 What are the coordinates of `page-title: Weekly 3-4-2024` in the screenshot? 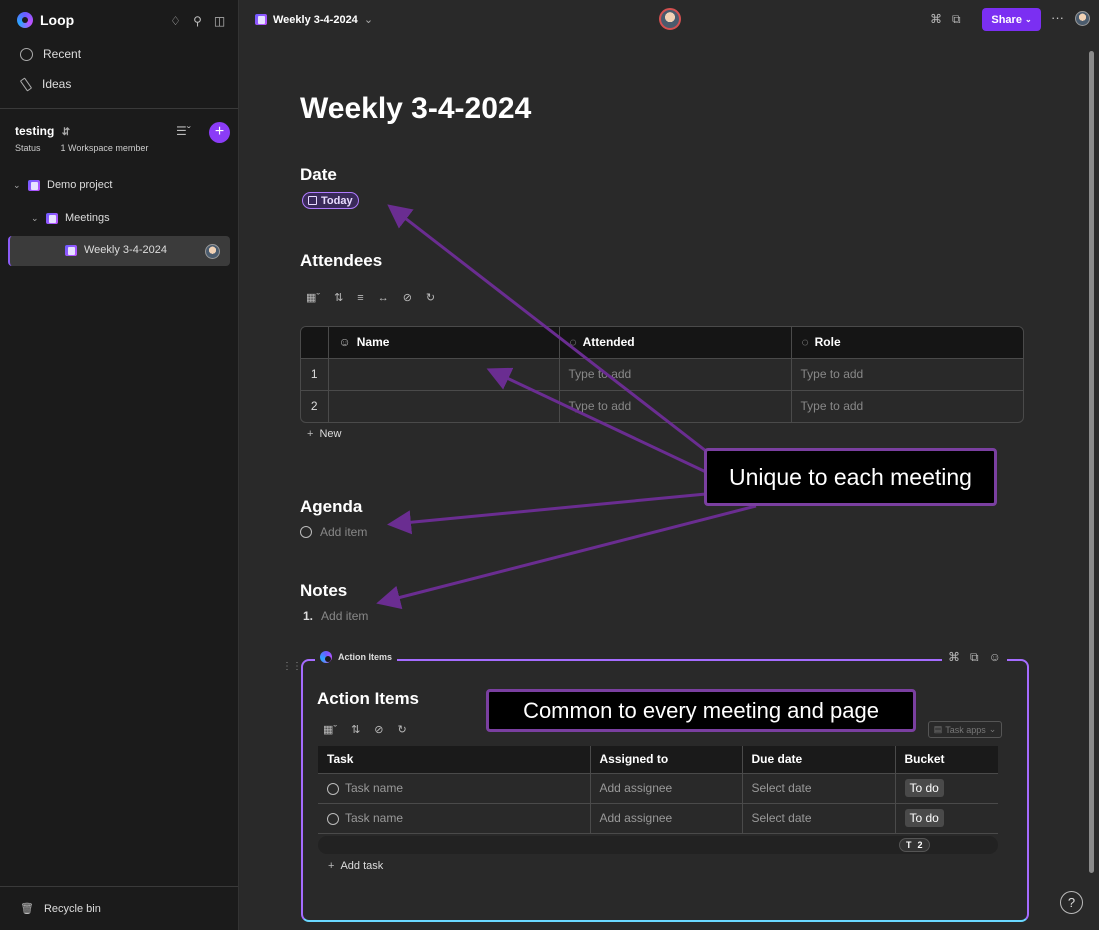 It's located at (415, 109).